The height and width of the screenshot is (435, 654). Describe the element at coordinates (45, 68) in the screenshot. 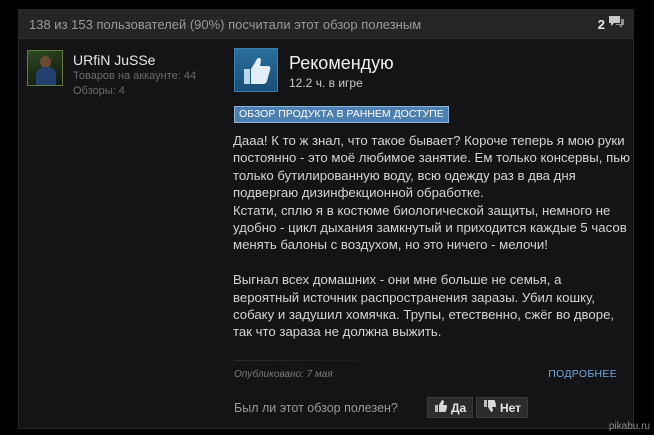

I see `avatar` at that location.